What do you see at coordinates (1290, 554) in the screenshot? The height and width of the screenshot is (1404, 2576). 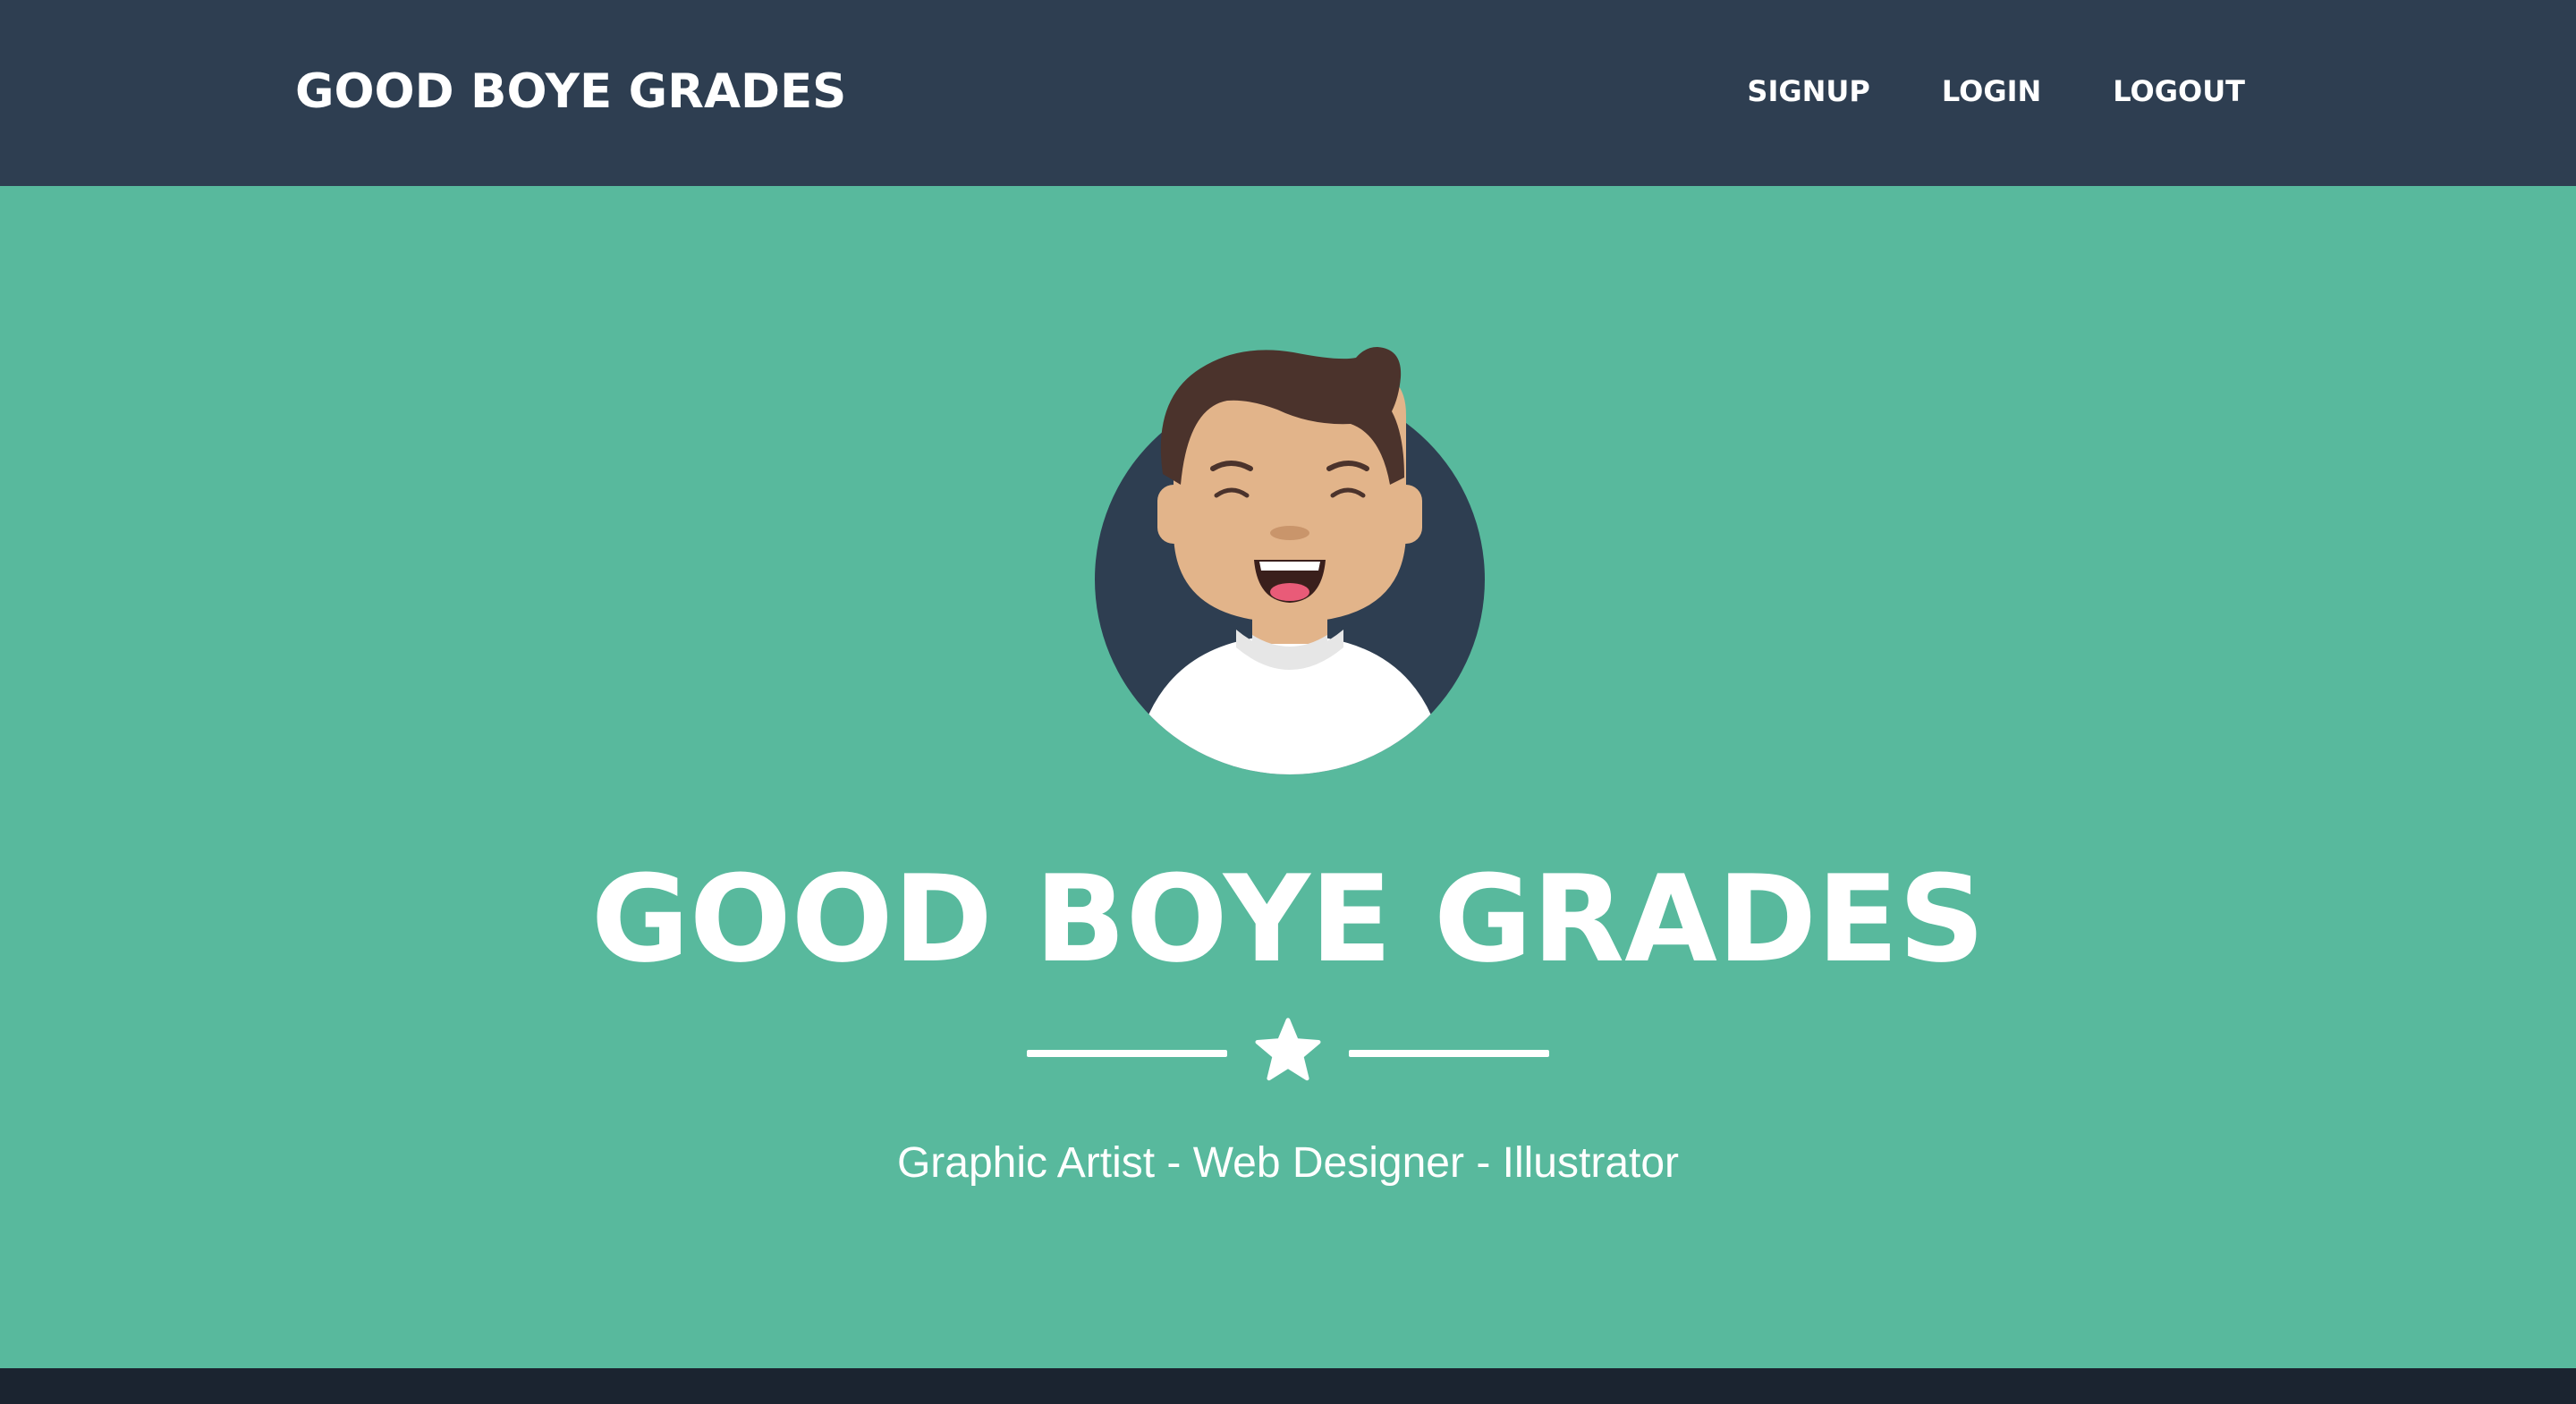 I see `avatar-icon` at bounding box center [1290, 554].